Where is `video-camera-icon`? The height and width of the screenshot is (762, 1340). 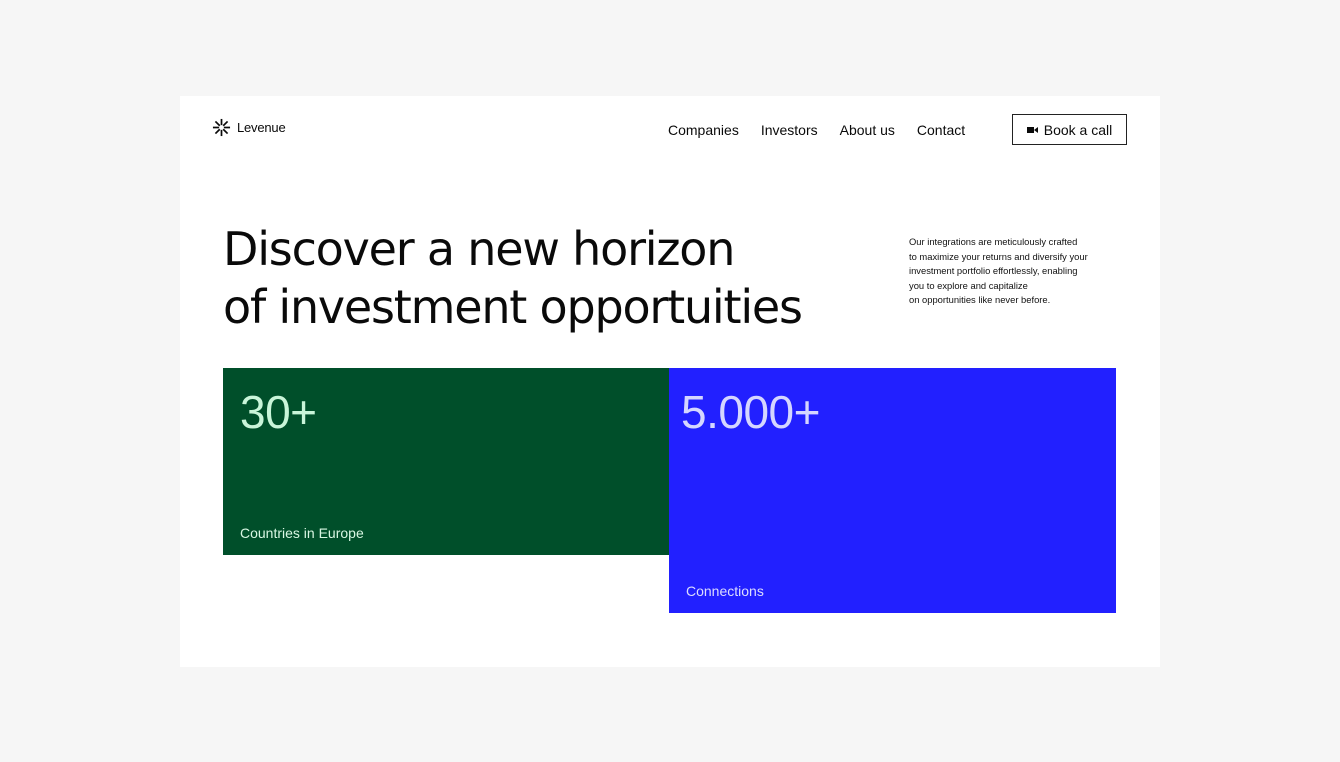
video-camera-icon is located at coordinates (1032, 130).